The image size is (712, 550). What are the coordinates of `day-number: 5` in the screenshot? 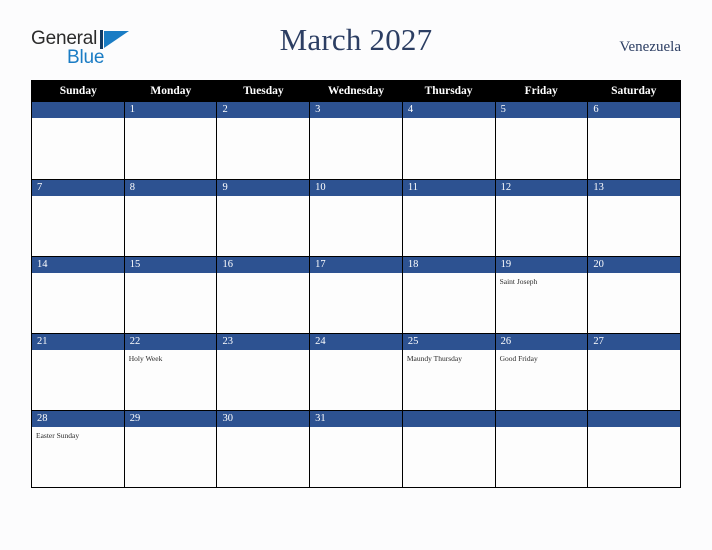 It's located at (541, 110).